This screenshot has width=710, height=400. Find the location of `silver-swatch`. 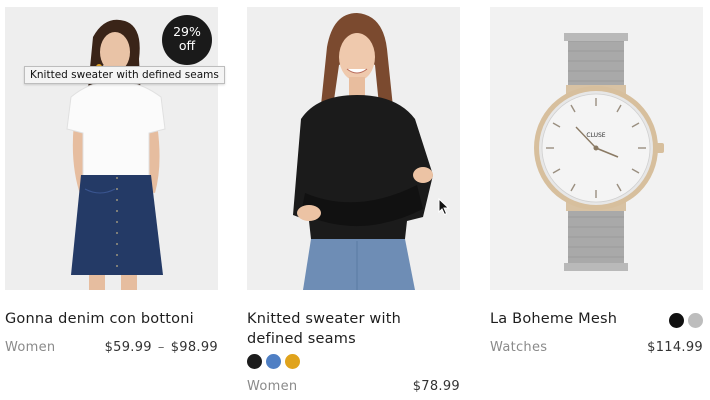

silver-swatch is located at coordinates (695, 320).